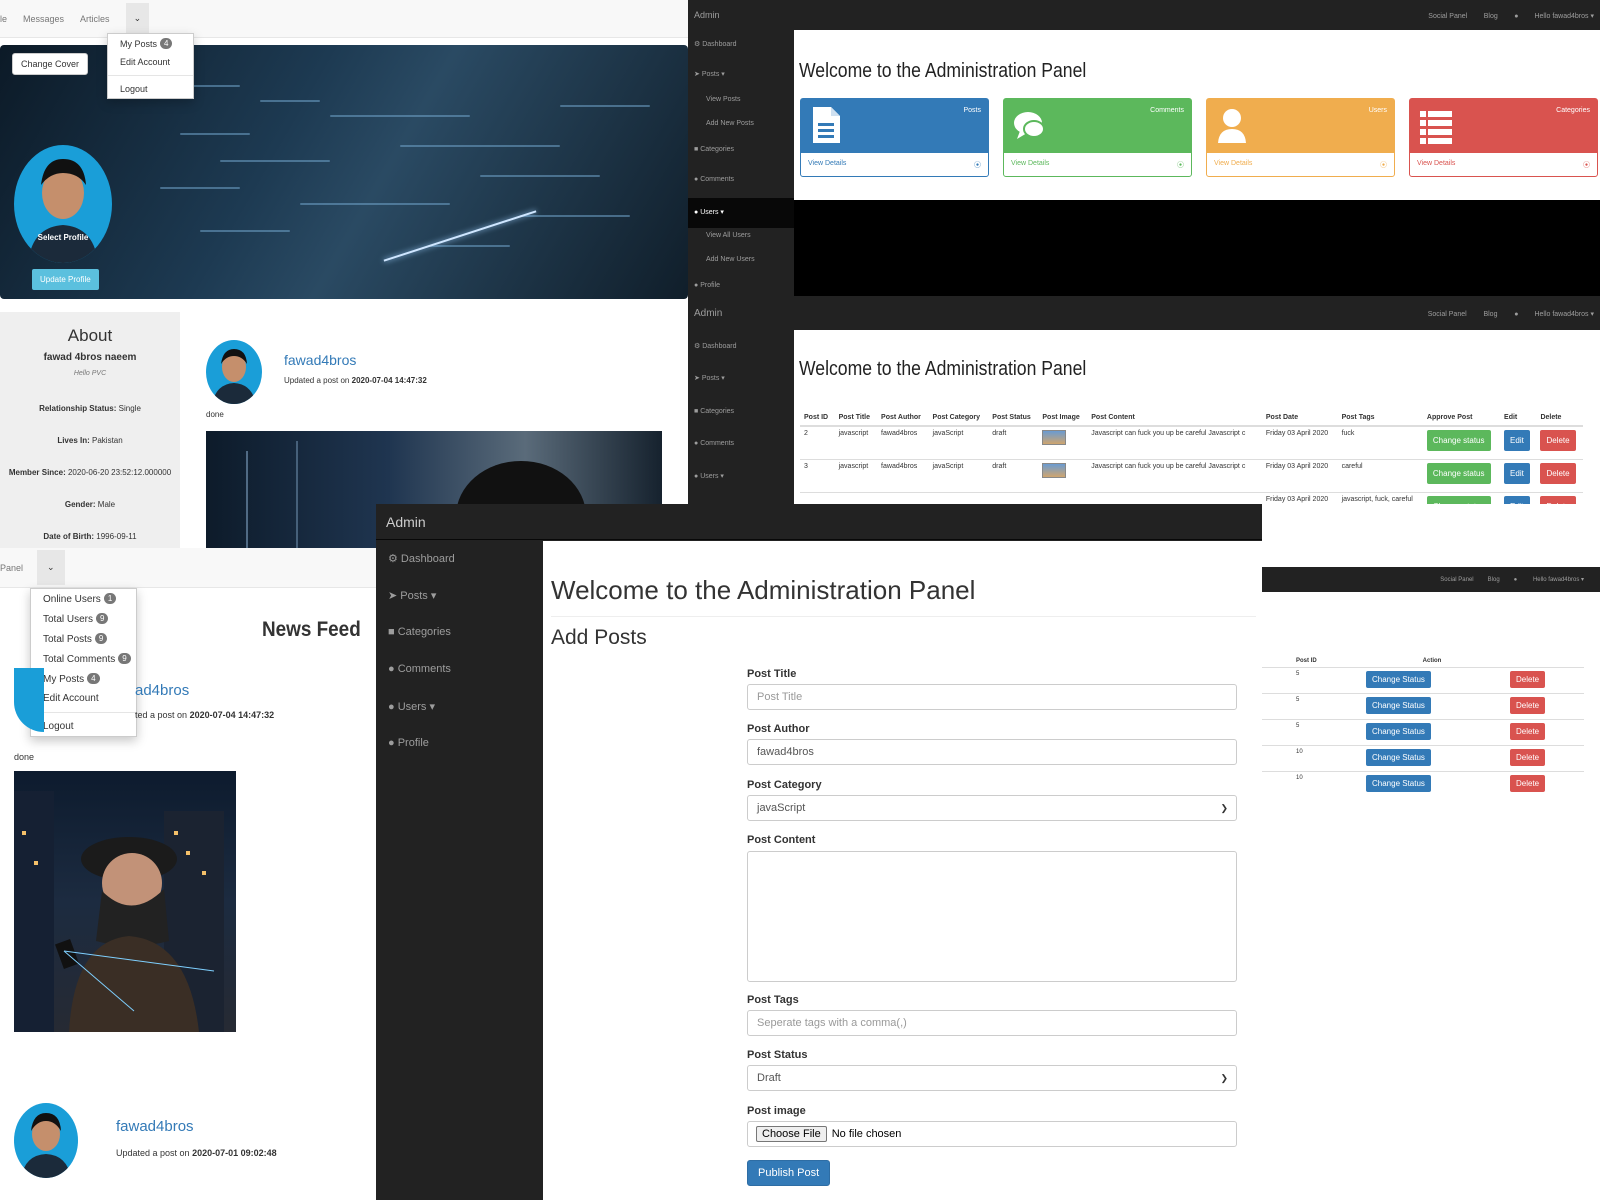  I want to click on sidebar-item-add-posts: Add New Posts, so click(730, 123).